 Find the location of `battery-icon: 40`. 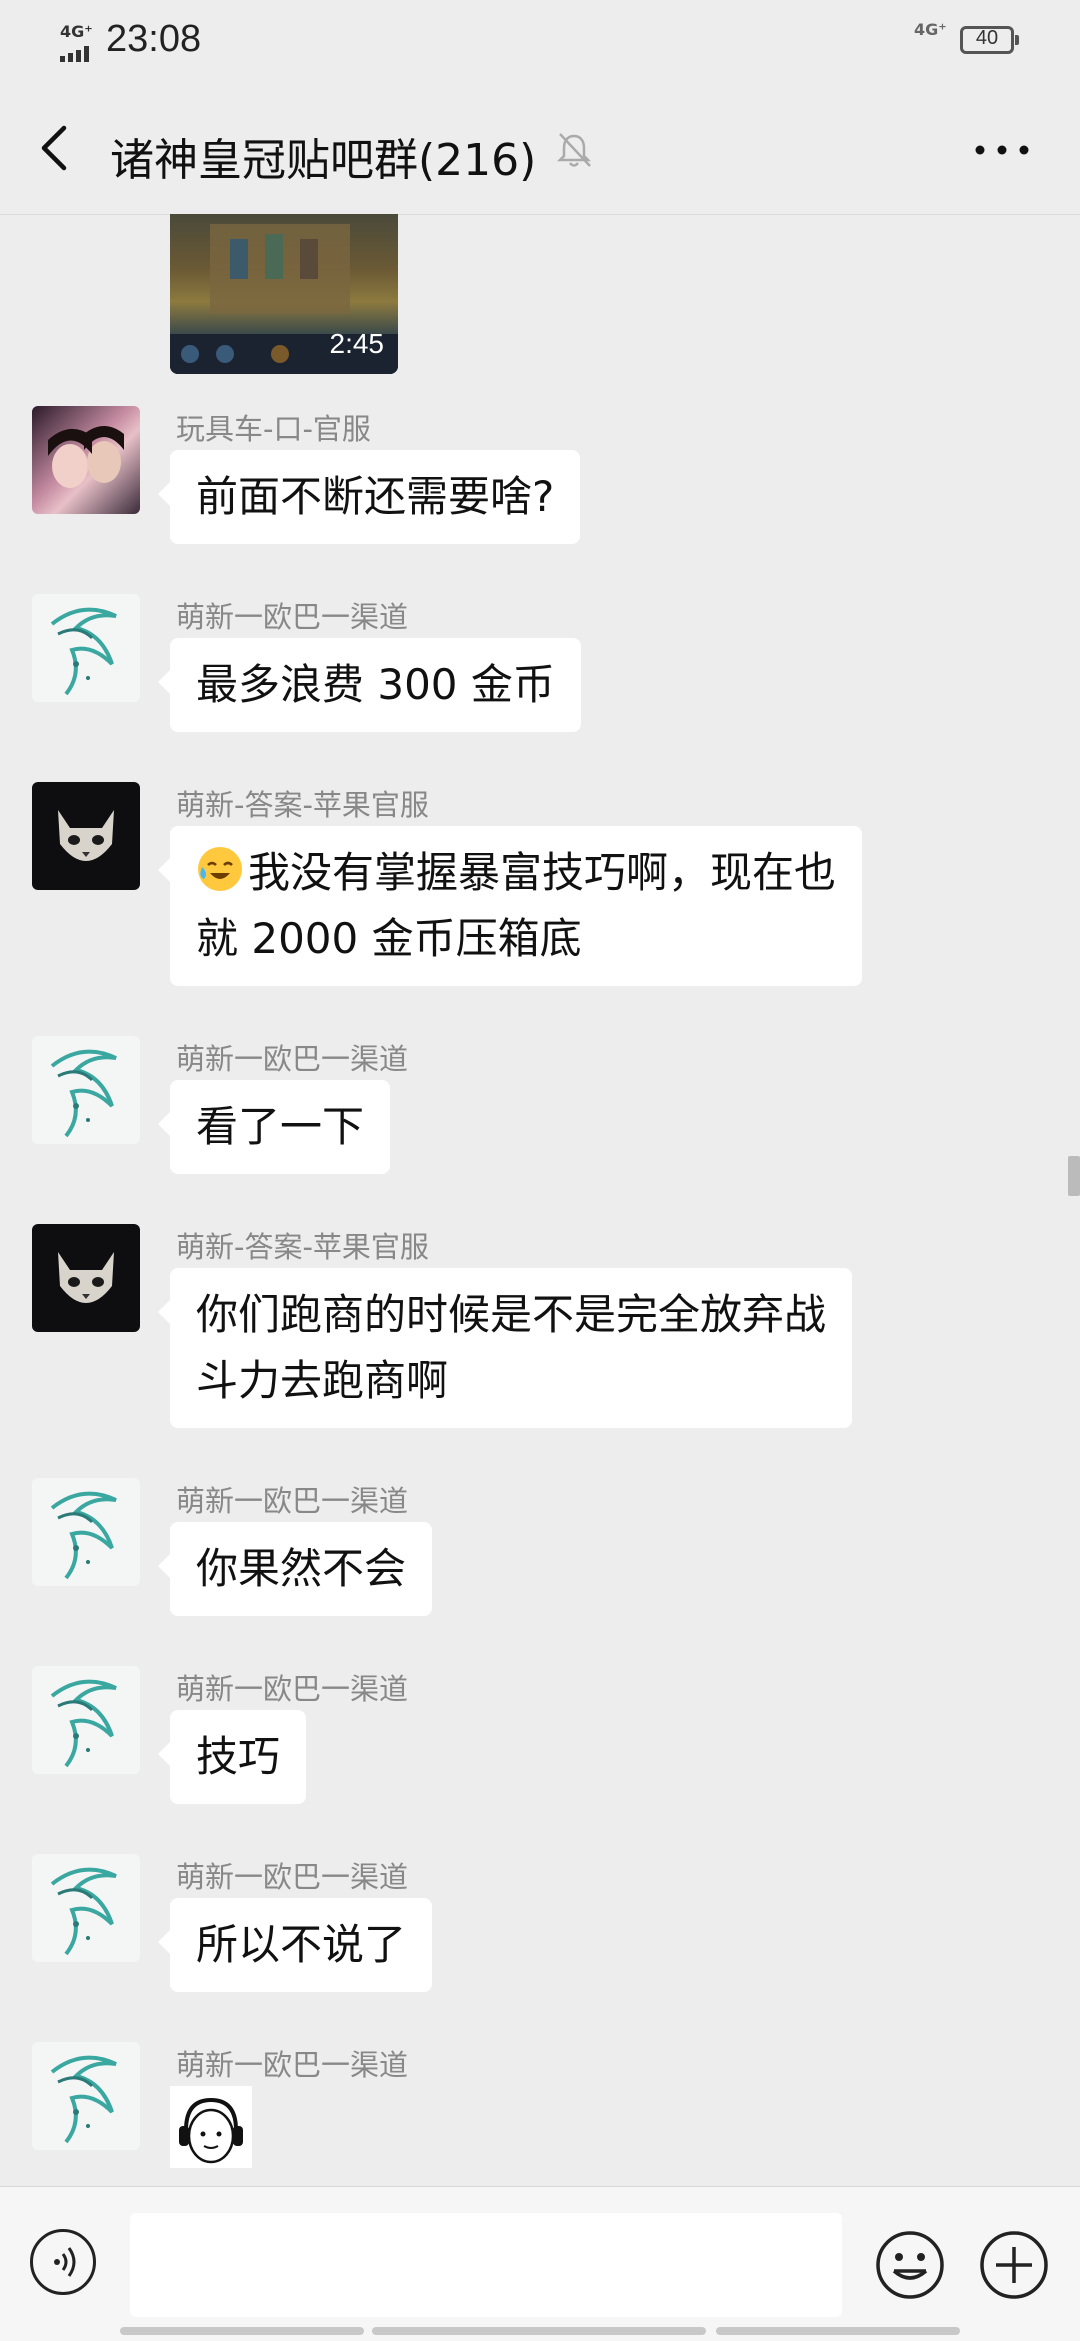

battery-icon: 40 is located at coordinates (989, 40).